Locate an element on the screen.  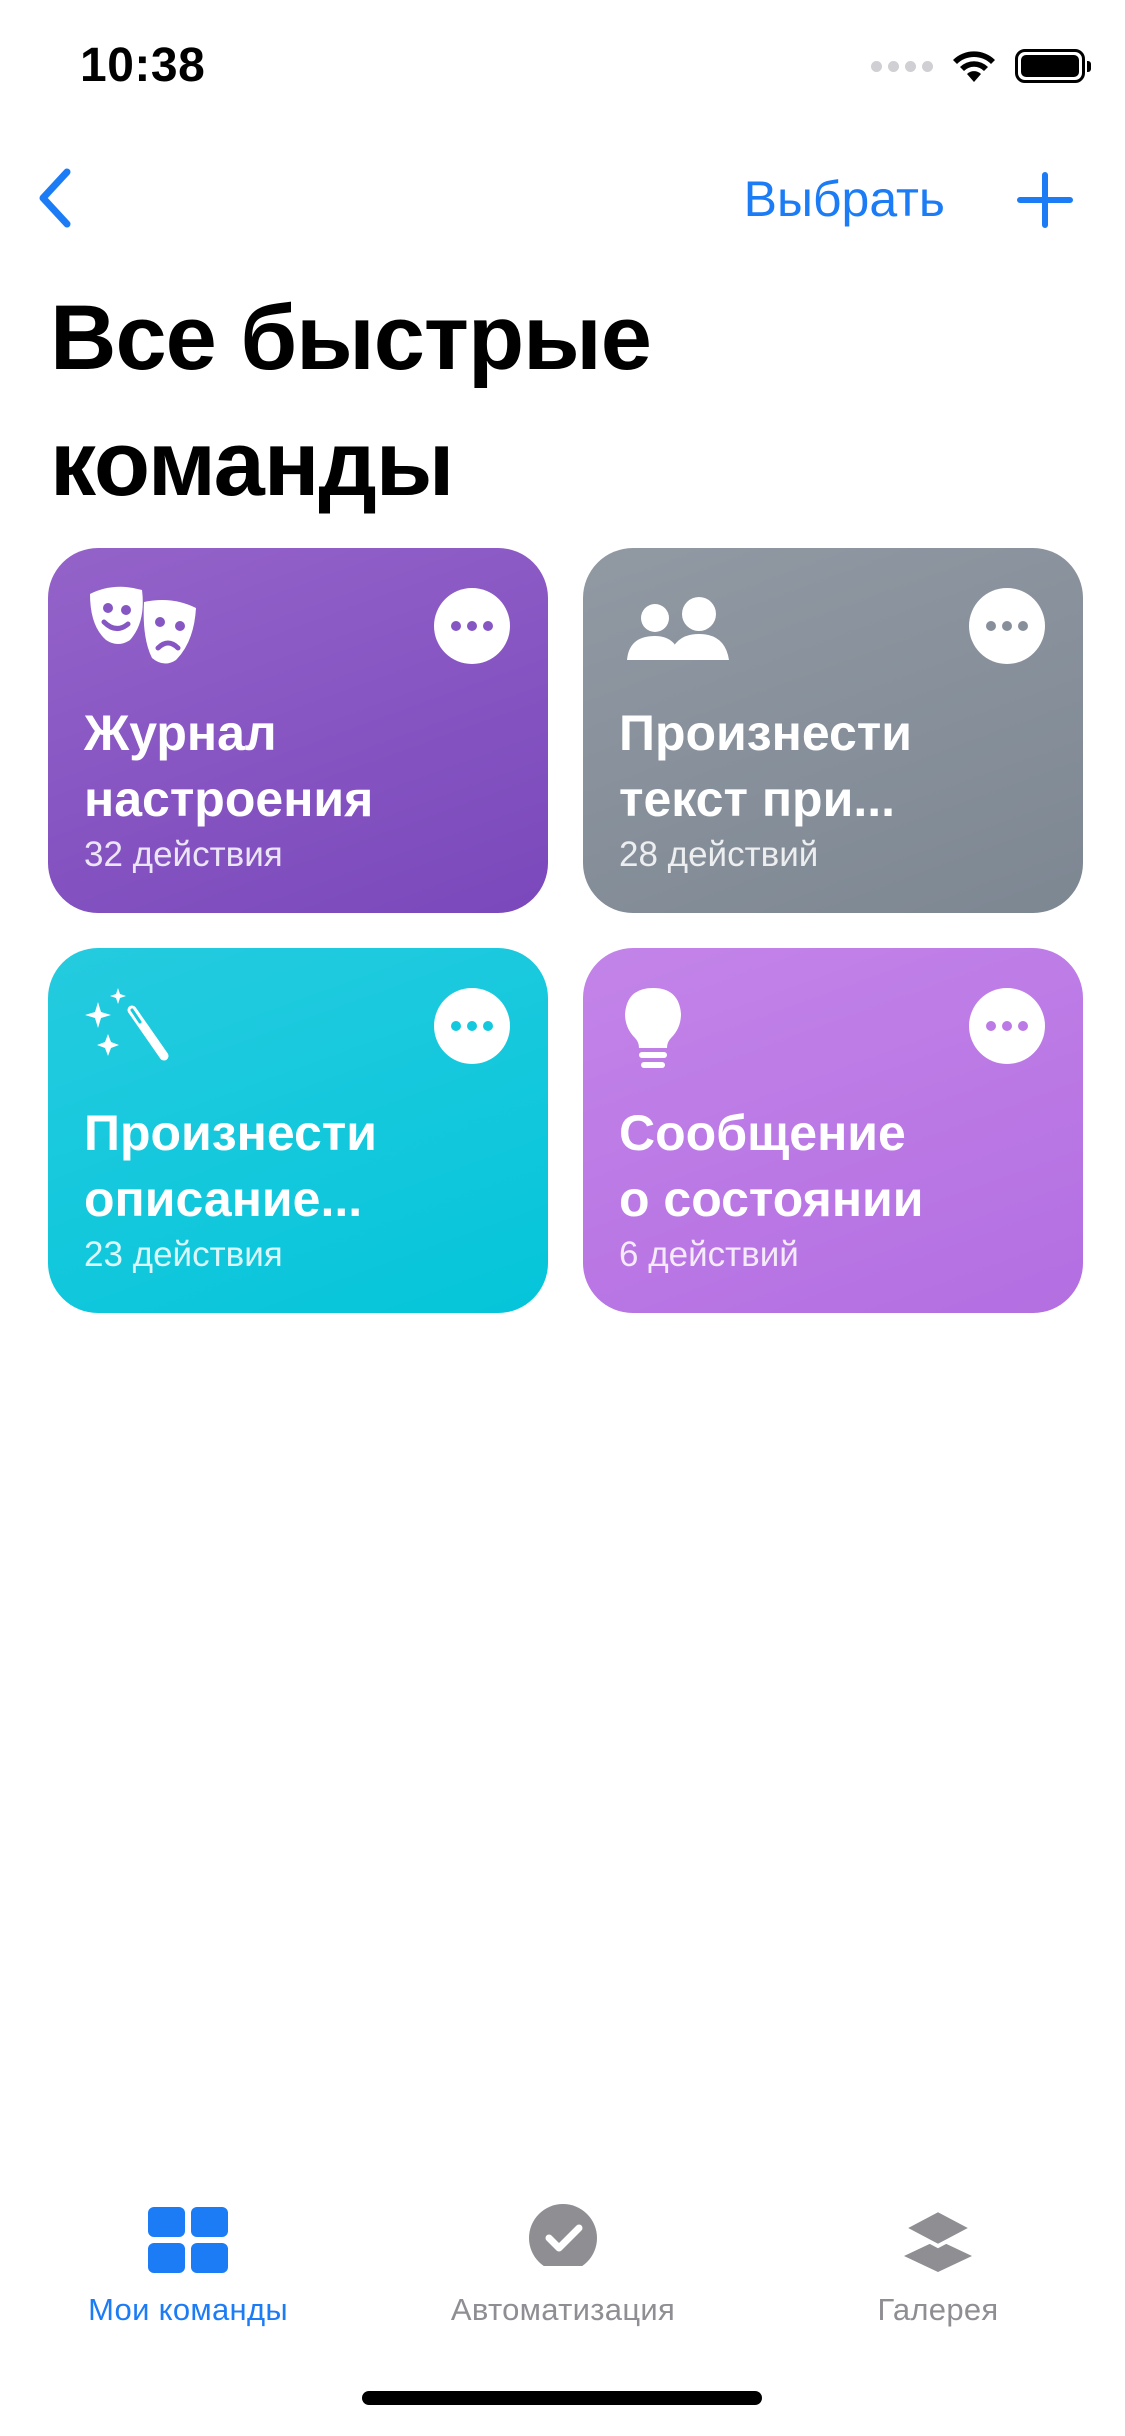
lightbulb-icon is located at coordinates (653, 1028).